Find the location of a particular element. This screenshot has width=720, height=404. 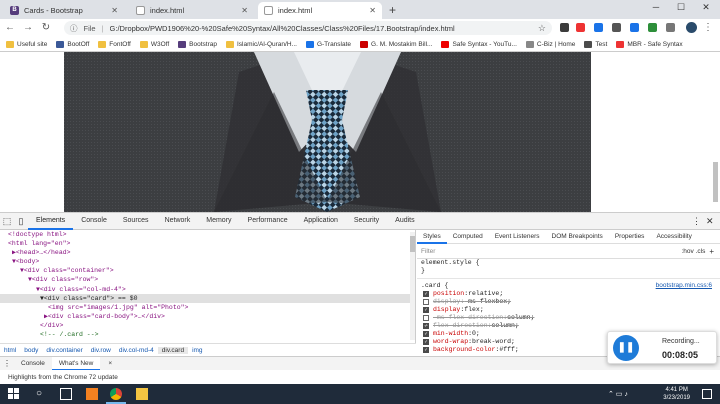

dom-node: ▼<div class="card"> == $0 is located at coordinates (207, 298).